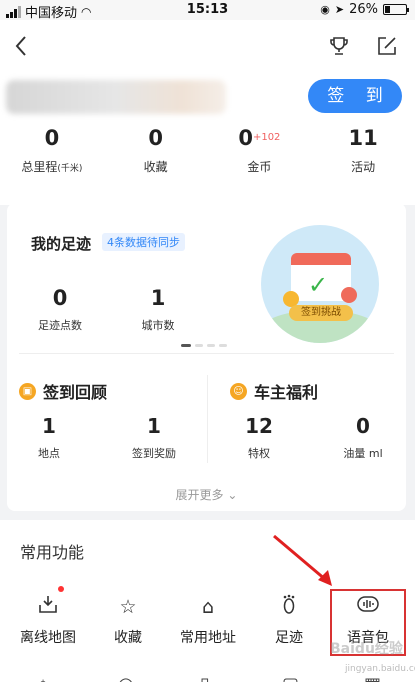 The width and height of the screenshot is (415, 682). Describe the element at coordinates (143, 242) in the screenshot. I see `sync-badge: 4条数据待同步` at that location.